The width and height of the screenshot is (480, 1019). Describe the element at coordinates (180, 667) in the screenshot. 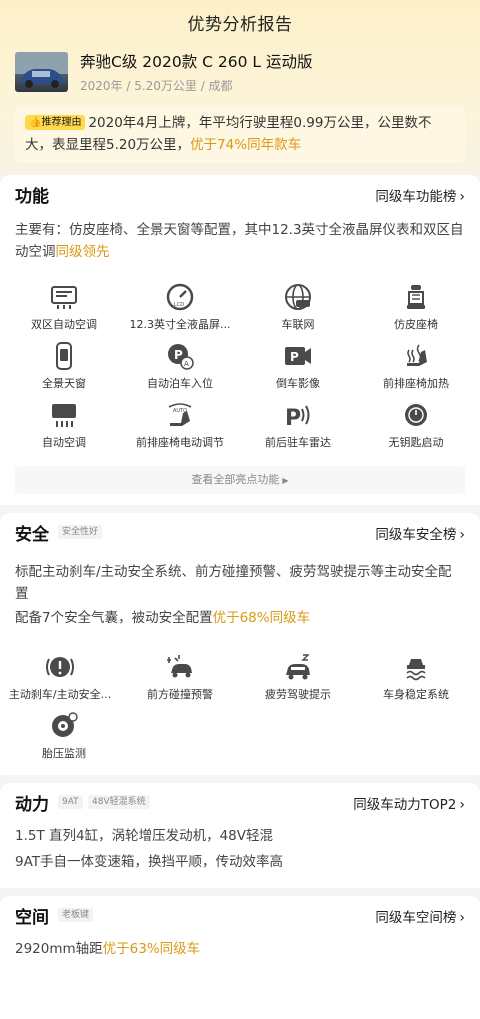

I see `collision-warning-icon` at that location.